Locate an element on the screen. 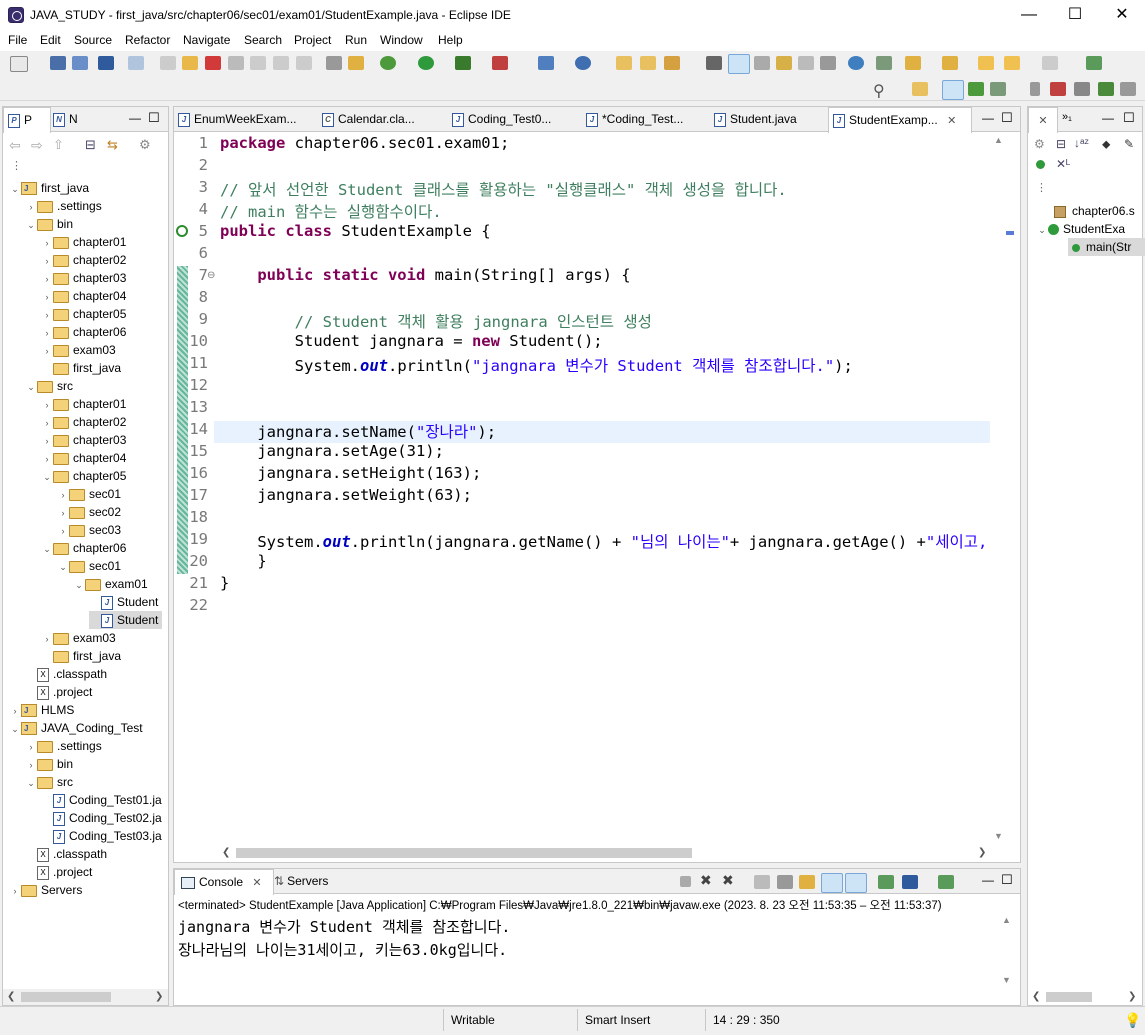 The image size is (1145, 1035). terminate-icon is located at coordinates (213, 63).